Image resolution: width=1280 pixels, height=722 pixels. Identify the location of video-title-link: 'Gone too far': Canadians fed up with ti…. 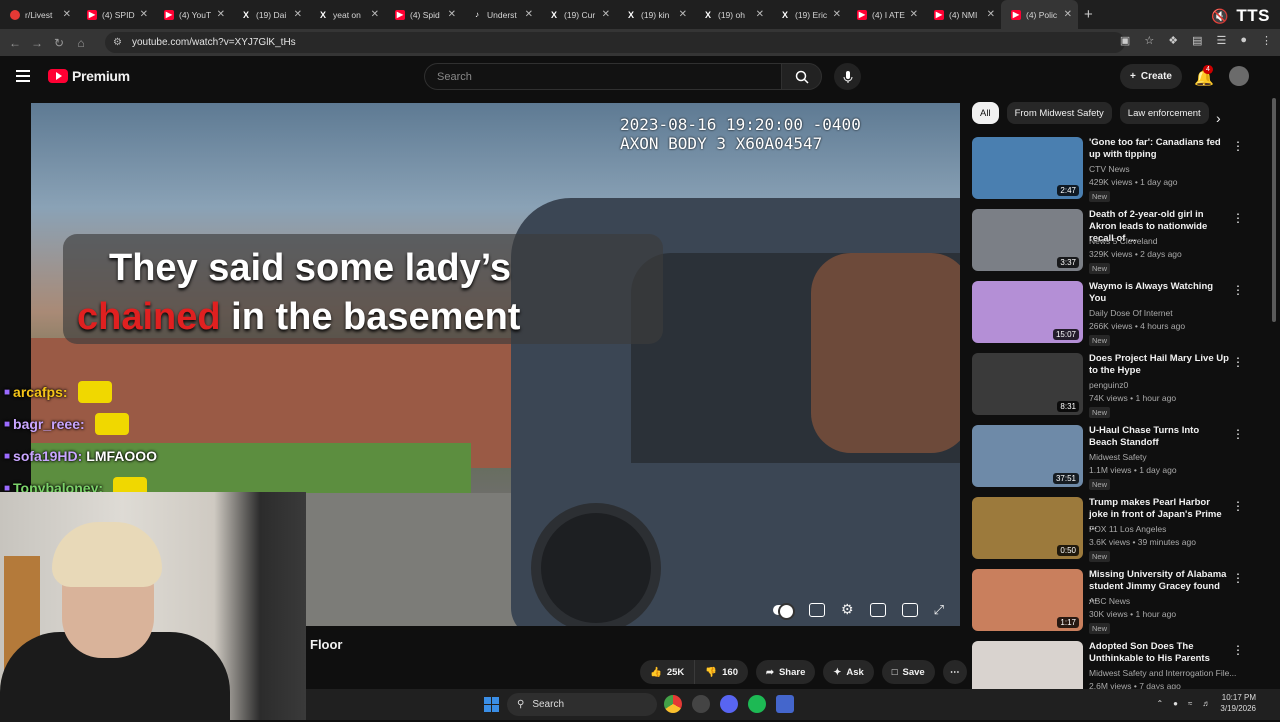
(1159, 149).